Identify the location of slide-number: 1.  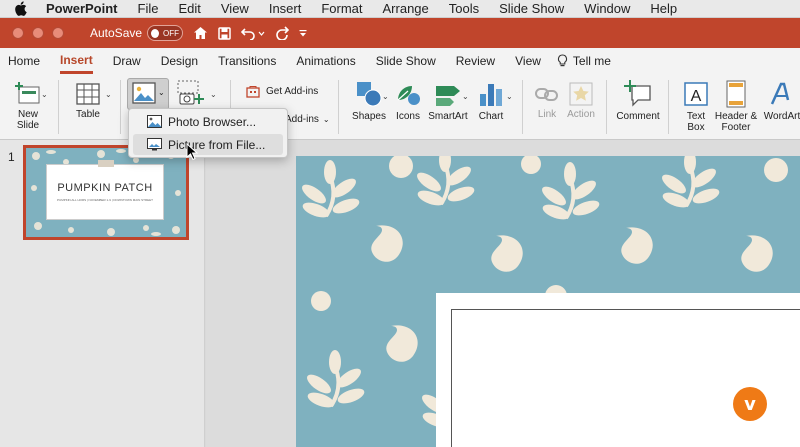
(11, 157).